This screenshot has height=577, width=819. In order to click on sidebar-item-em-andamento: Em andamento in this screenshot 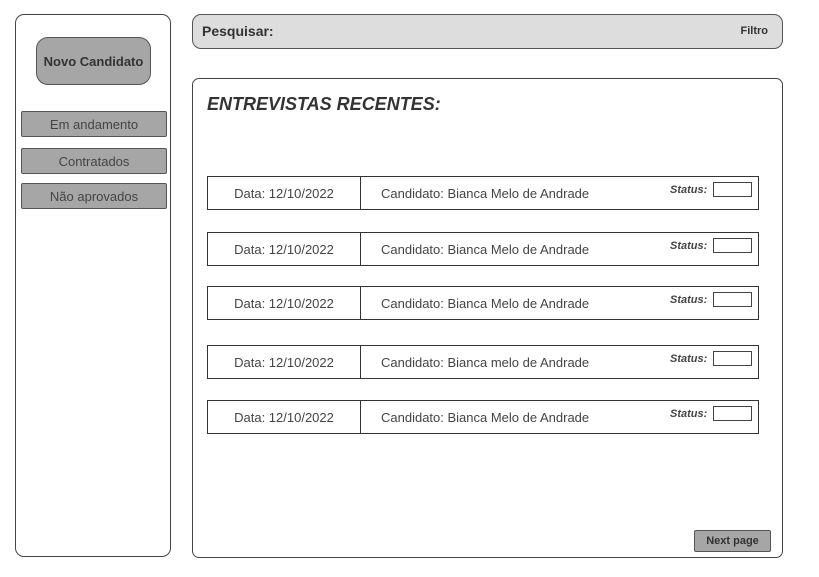, I will do `click(94, 124)`.